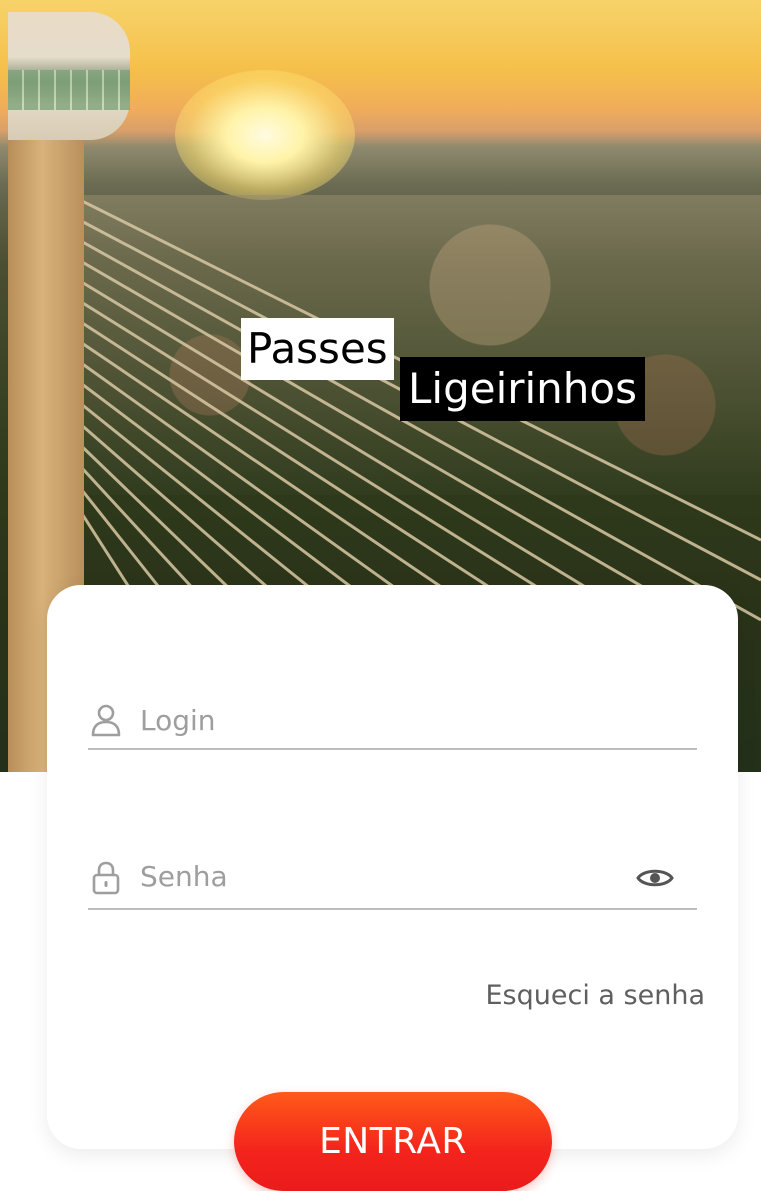  I want to click on enter-button: ENTRAR, so click(393, 1141).